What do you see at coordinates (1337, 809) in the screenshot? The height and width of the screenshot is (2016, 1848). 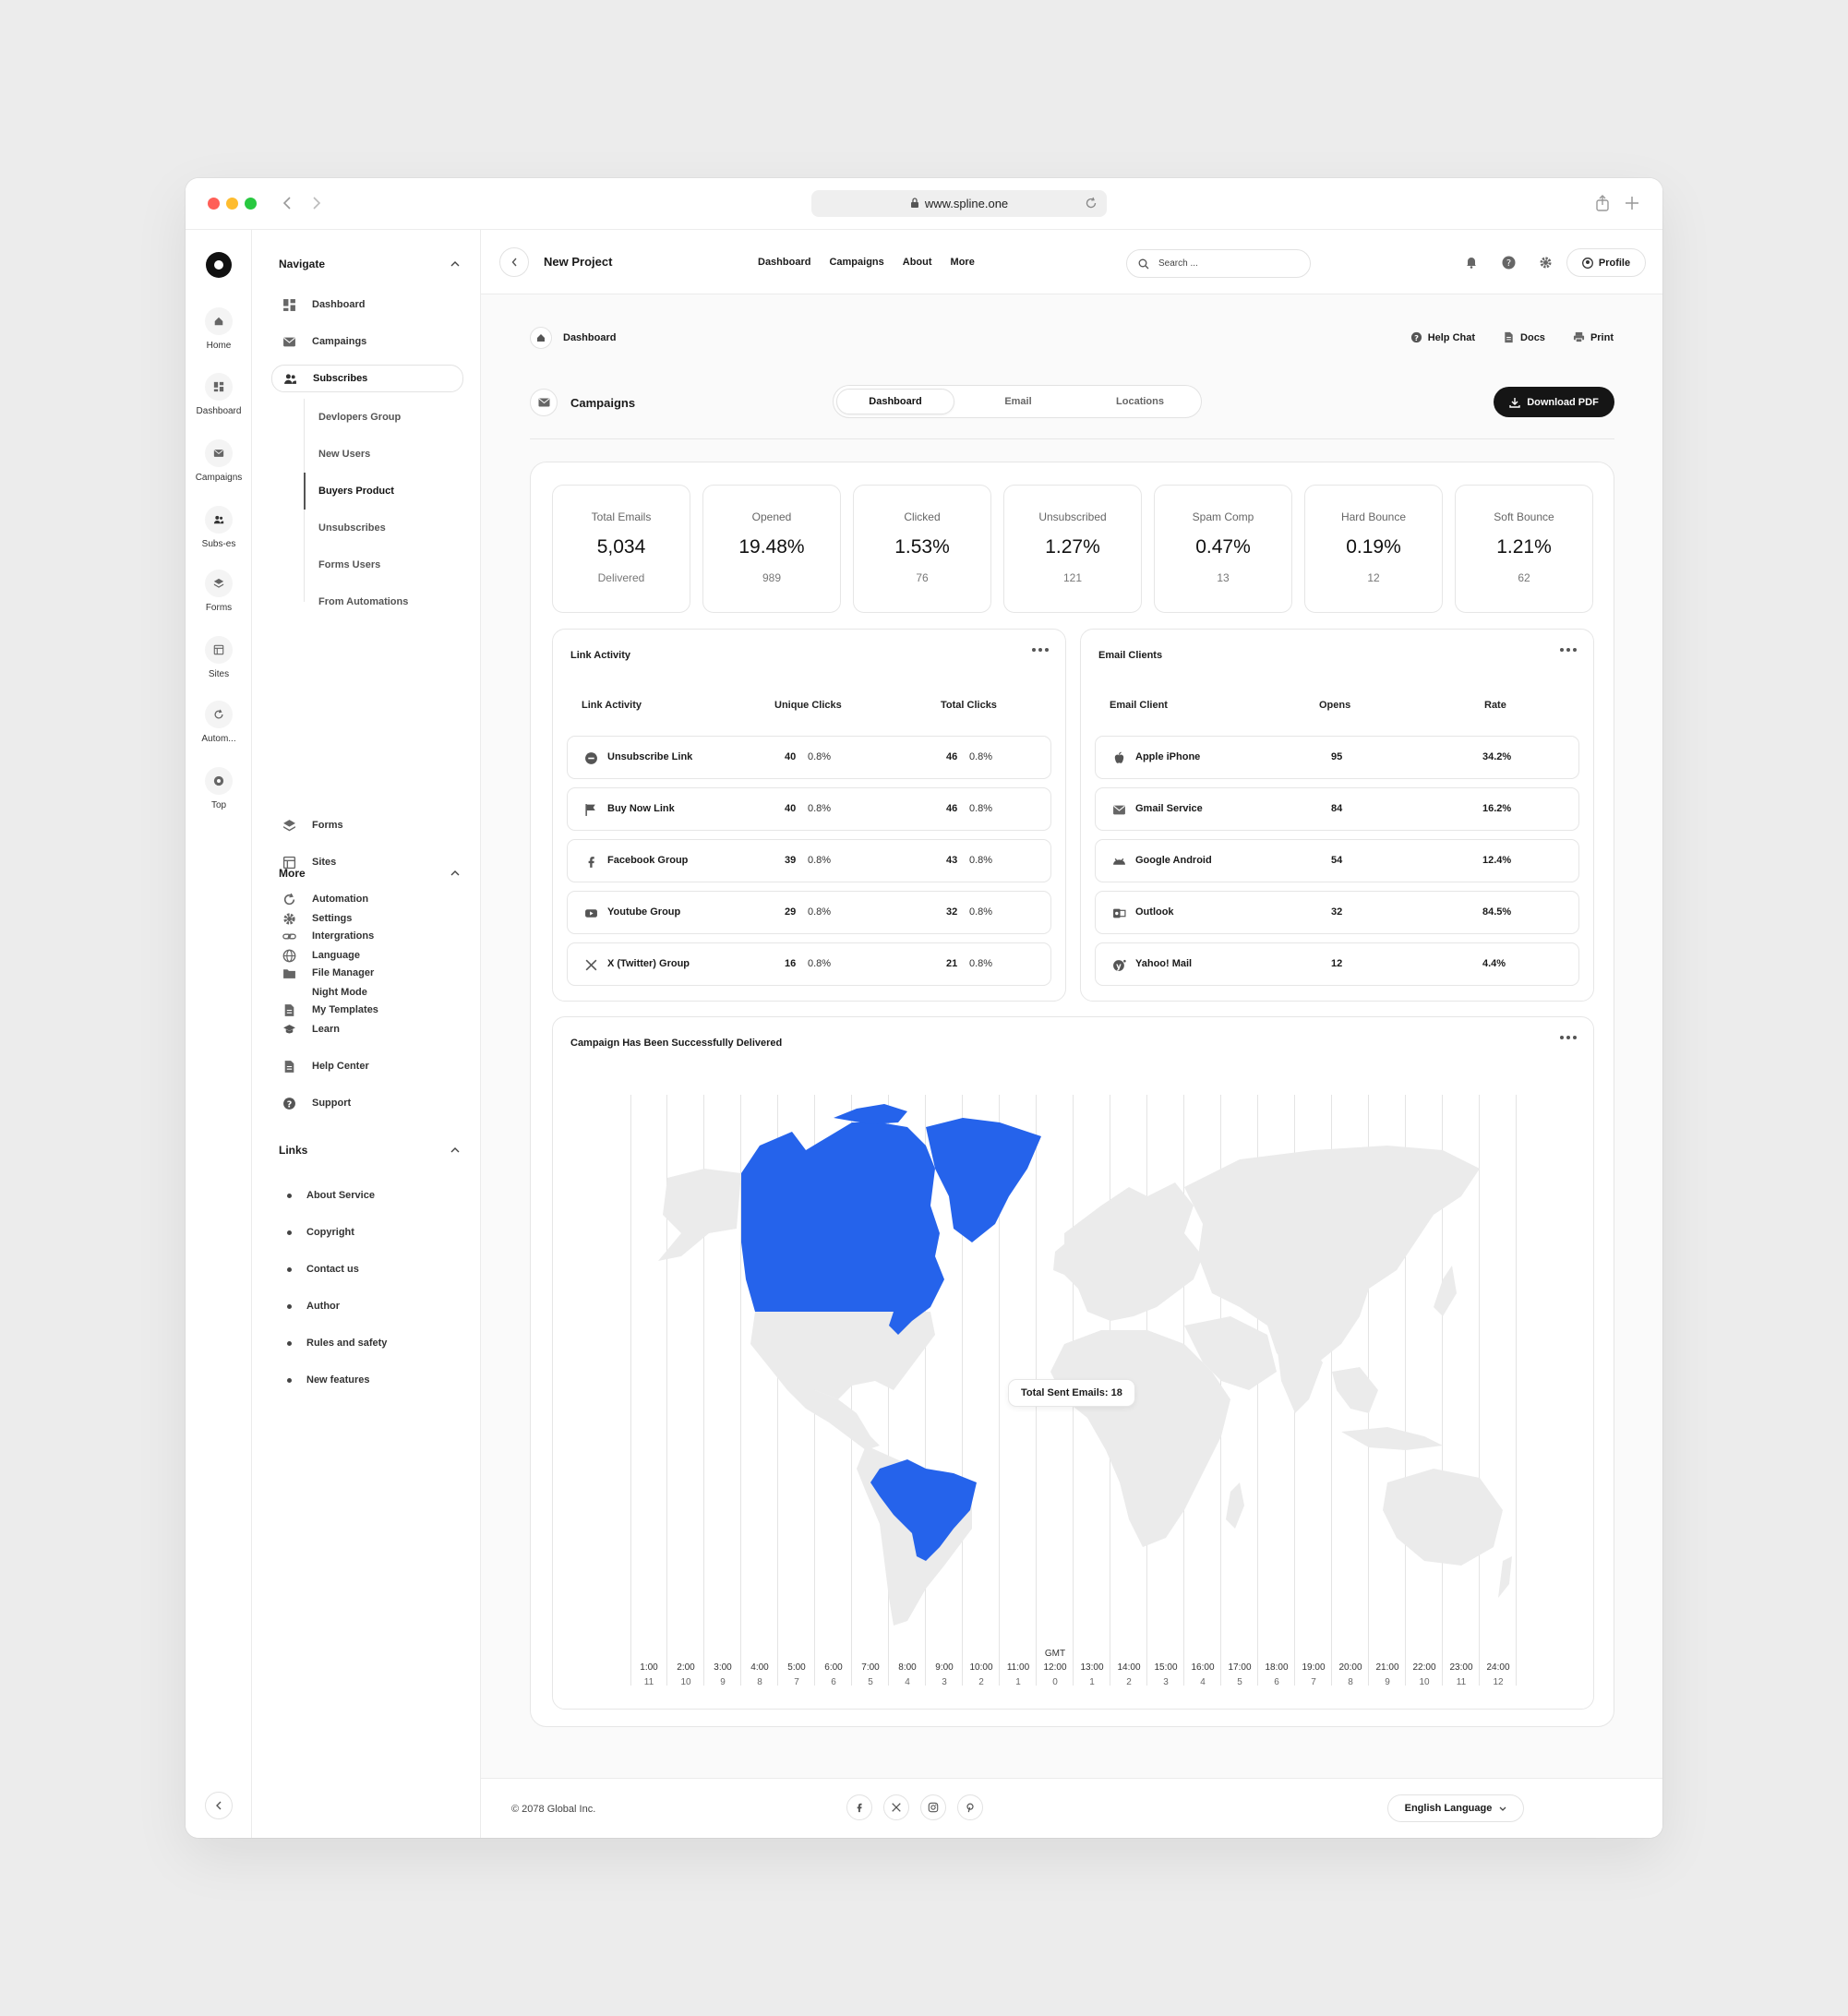 I see `table-row: Gmail Service 84 16.2%` at bounding box center [1337, 809].